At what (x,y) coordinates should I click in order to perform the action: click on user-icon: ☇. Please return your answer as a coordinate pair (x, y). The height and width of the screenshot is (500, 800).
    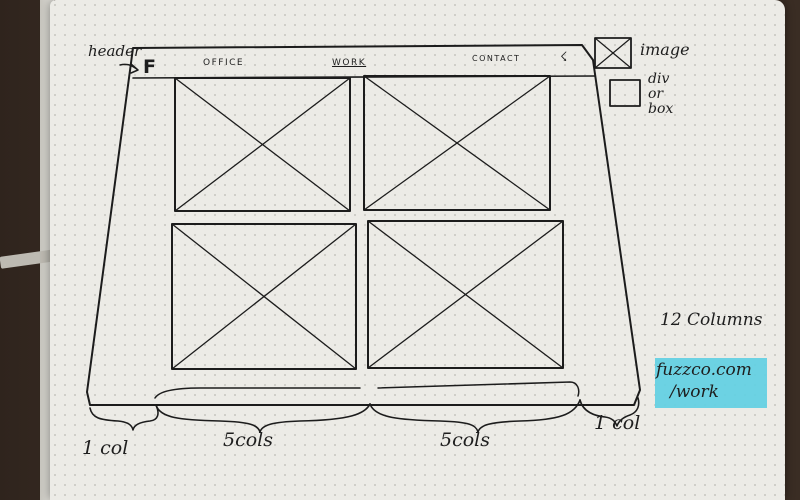
    Looking at the image, I should click on (564, 57).